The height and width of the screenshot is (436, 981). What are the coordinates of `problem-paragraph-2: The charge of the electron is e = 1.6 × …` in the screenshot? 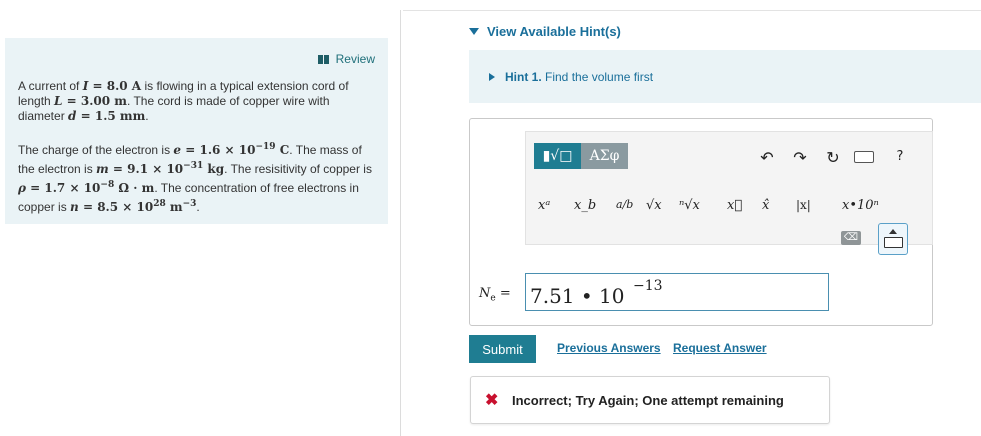 It's located at (198, 177).